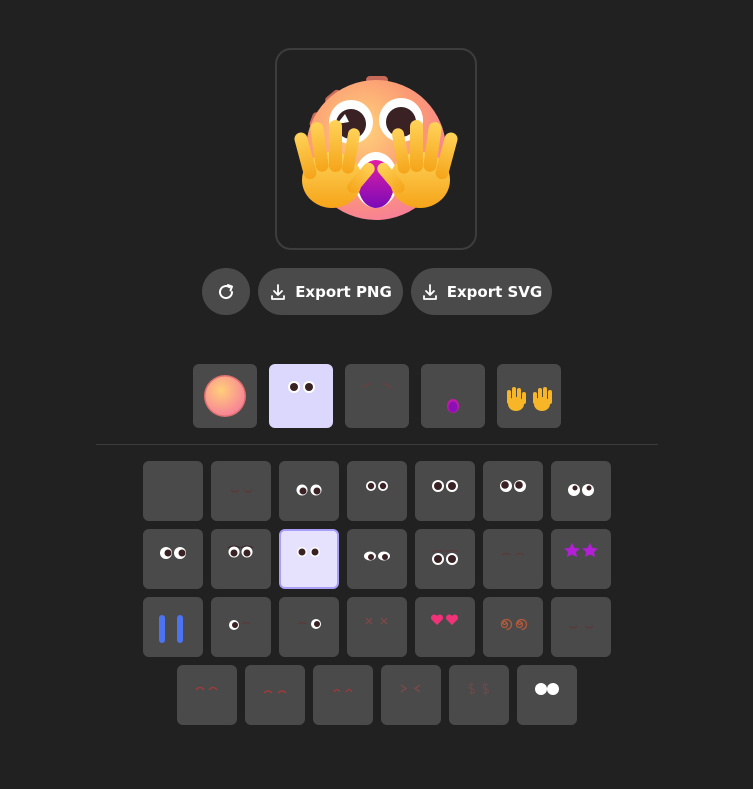 The image size is (753, 789). I want to click on emoji-preview, so click(376, 149).